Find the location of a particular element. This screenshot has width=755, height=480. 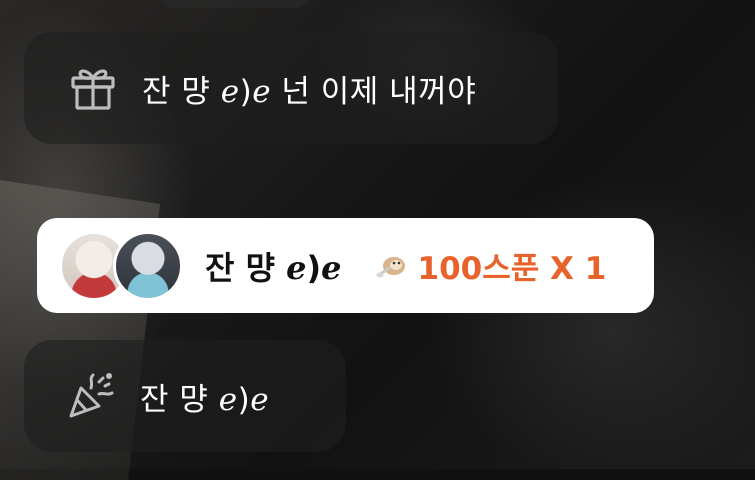

otter-spoon-icon is located at coordinates (392, 266).